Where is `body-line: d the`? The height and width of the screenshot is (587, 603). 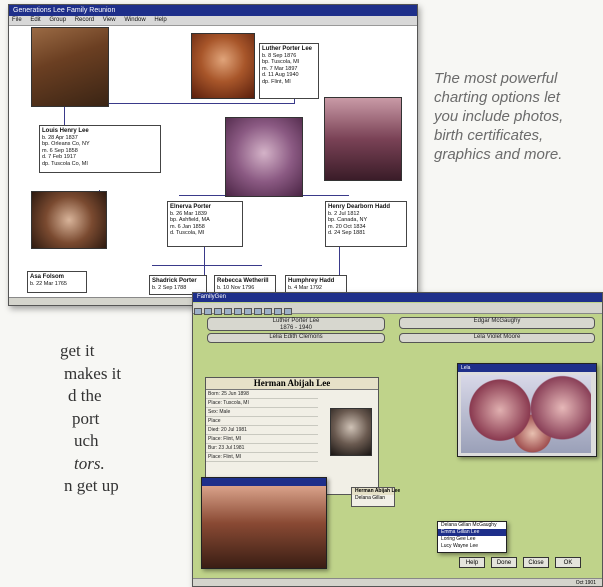
body-line: d the is located at coordinates (85, 395).